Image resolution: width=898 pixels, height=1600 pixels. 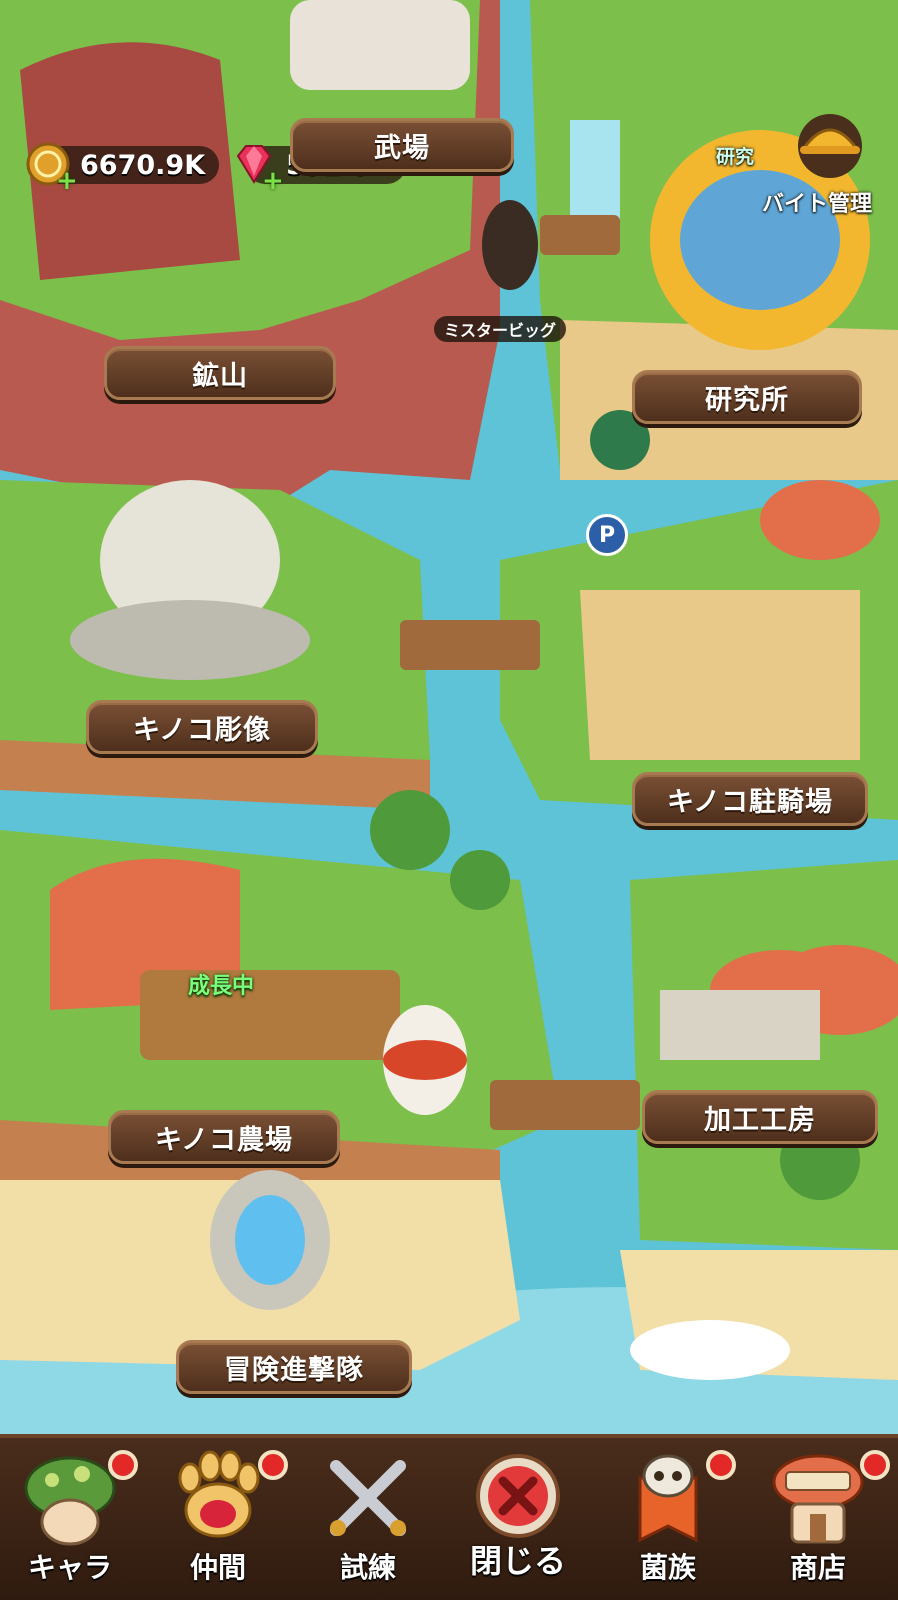 What do you see at coordinates (817, 1567) in the screenshot?
I see `nav-shop-label: 商店` at bounding box center [817, 1567].